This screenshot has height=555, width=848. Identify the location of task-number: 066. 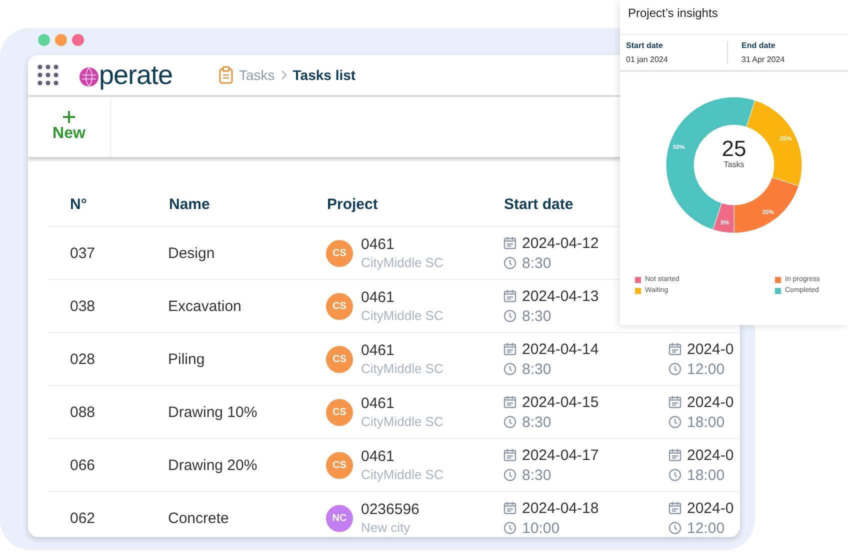
(83, 465).